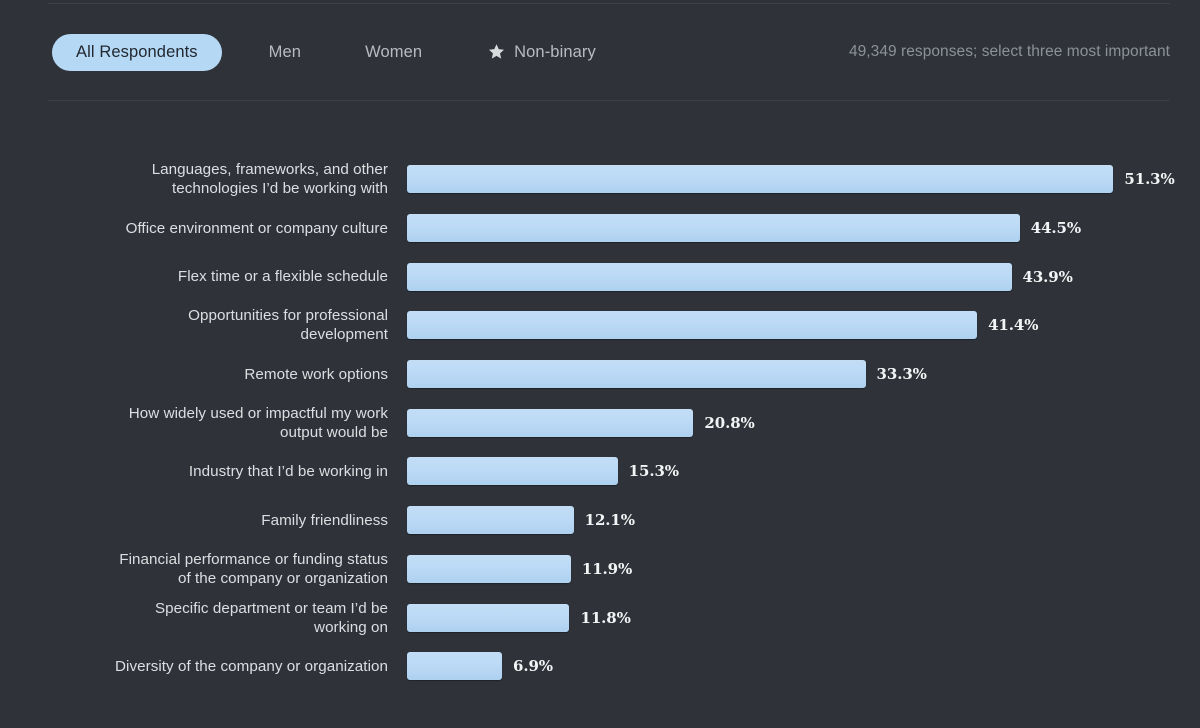 The image size is (1200, 728). I want to click on tab-men: Men, so click(285, 52).